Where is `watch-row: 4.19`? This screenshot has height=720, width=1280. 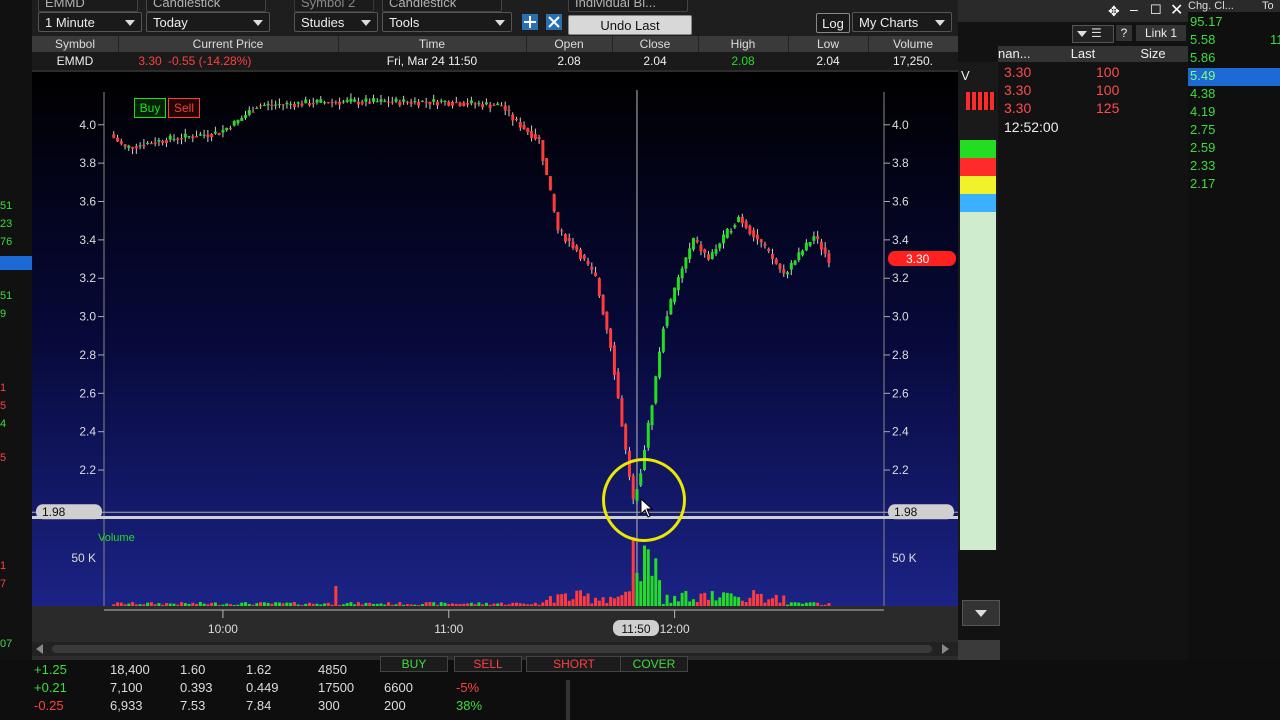 watch-row: 4.19 is located at coordinates (1234, 113).